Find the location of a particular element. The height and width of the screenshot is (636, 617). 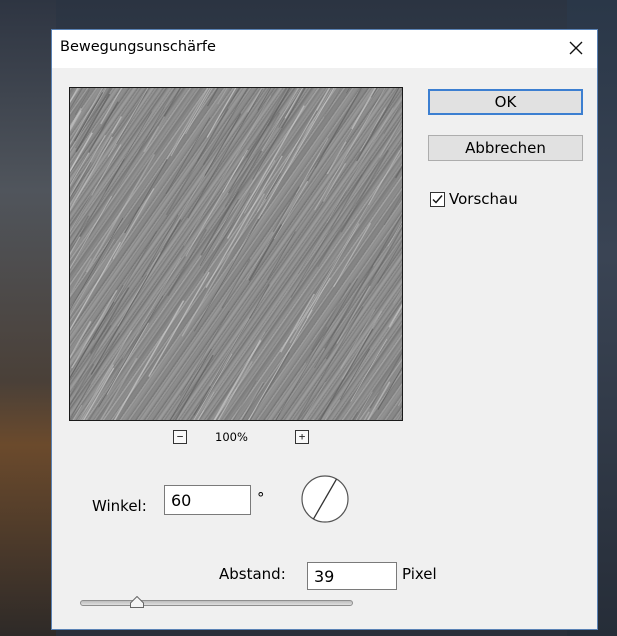

angle-input is located at coordinates (207, 500).